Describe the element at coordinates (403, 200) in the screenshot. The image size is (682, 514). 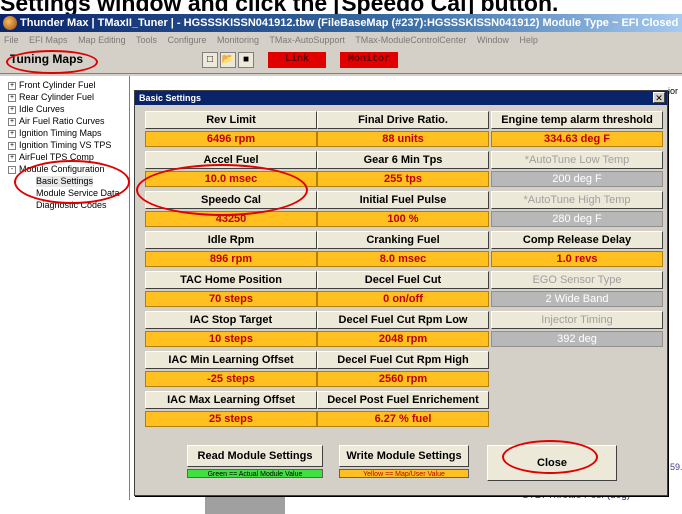
I see `setting-button: Initial Fuel Pulse` at that location.